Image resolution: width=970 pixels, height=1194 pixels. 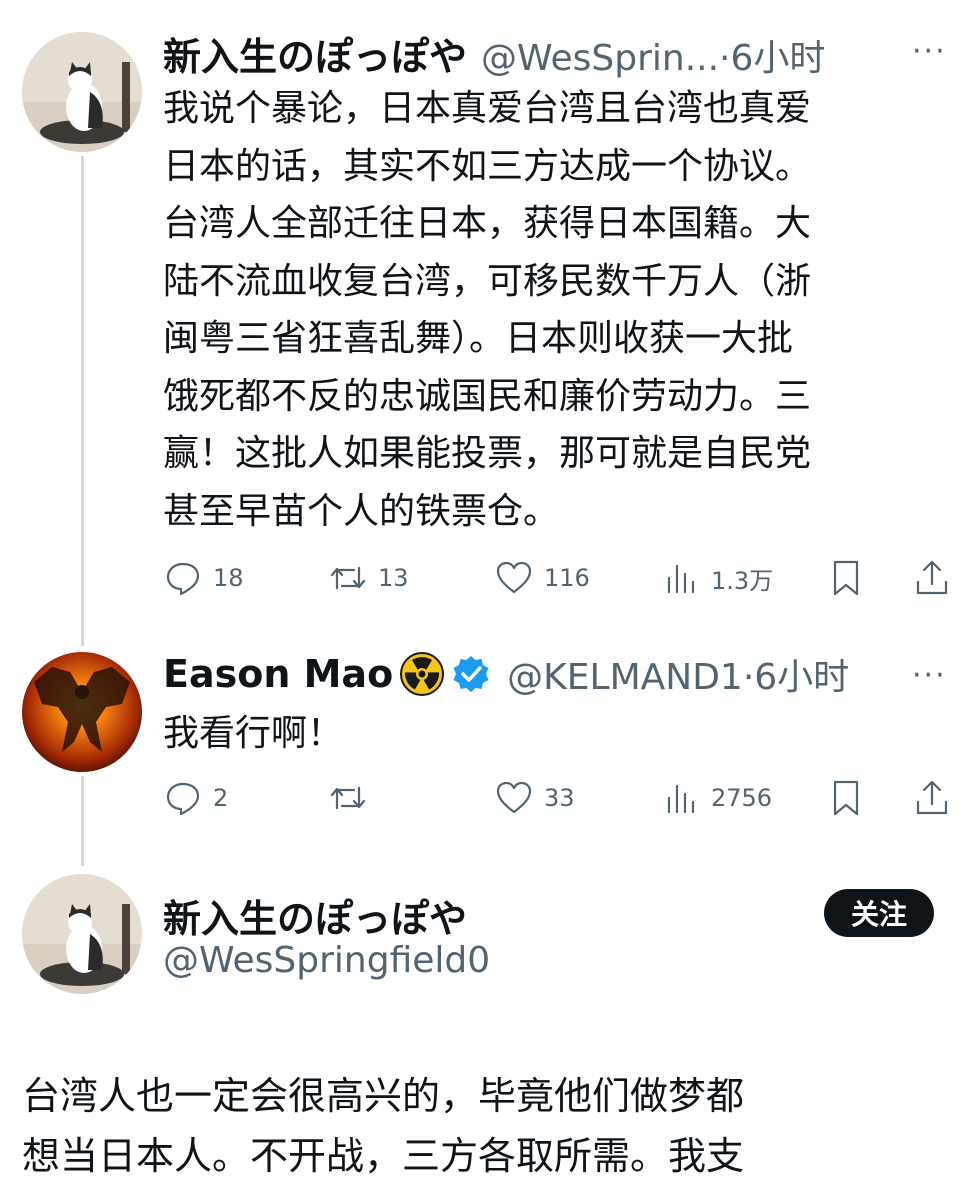 What do you see at coordinates (383, 1156) in the screenshot?
I see `tweet-text-line: 想当日本人。不开战，三方各取所需。我支` at bounding box center [383, 1156].